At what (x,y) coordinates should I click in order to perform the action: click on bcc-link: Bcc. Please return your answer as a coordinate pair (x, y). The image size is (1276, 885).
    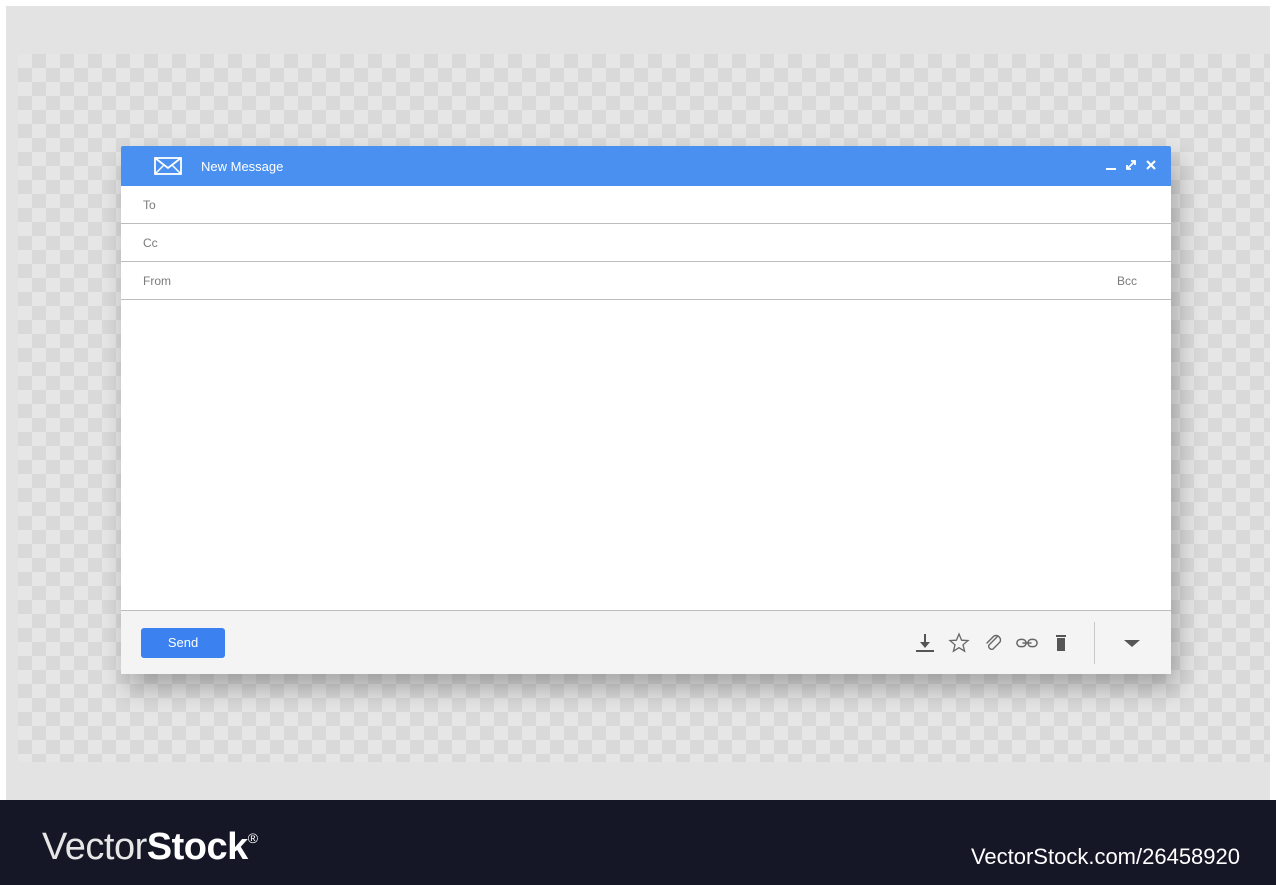
    Looking at the image, I should click on (1127, 281).